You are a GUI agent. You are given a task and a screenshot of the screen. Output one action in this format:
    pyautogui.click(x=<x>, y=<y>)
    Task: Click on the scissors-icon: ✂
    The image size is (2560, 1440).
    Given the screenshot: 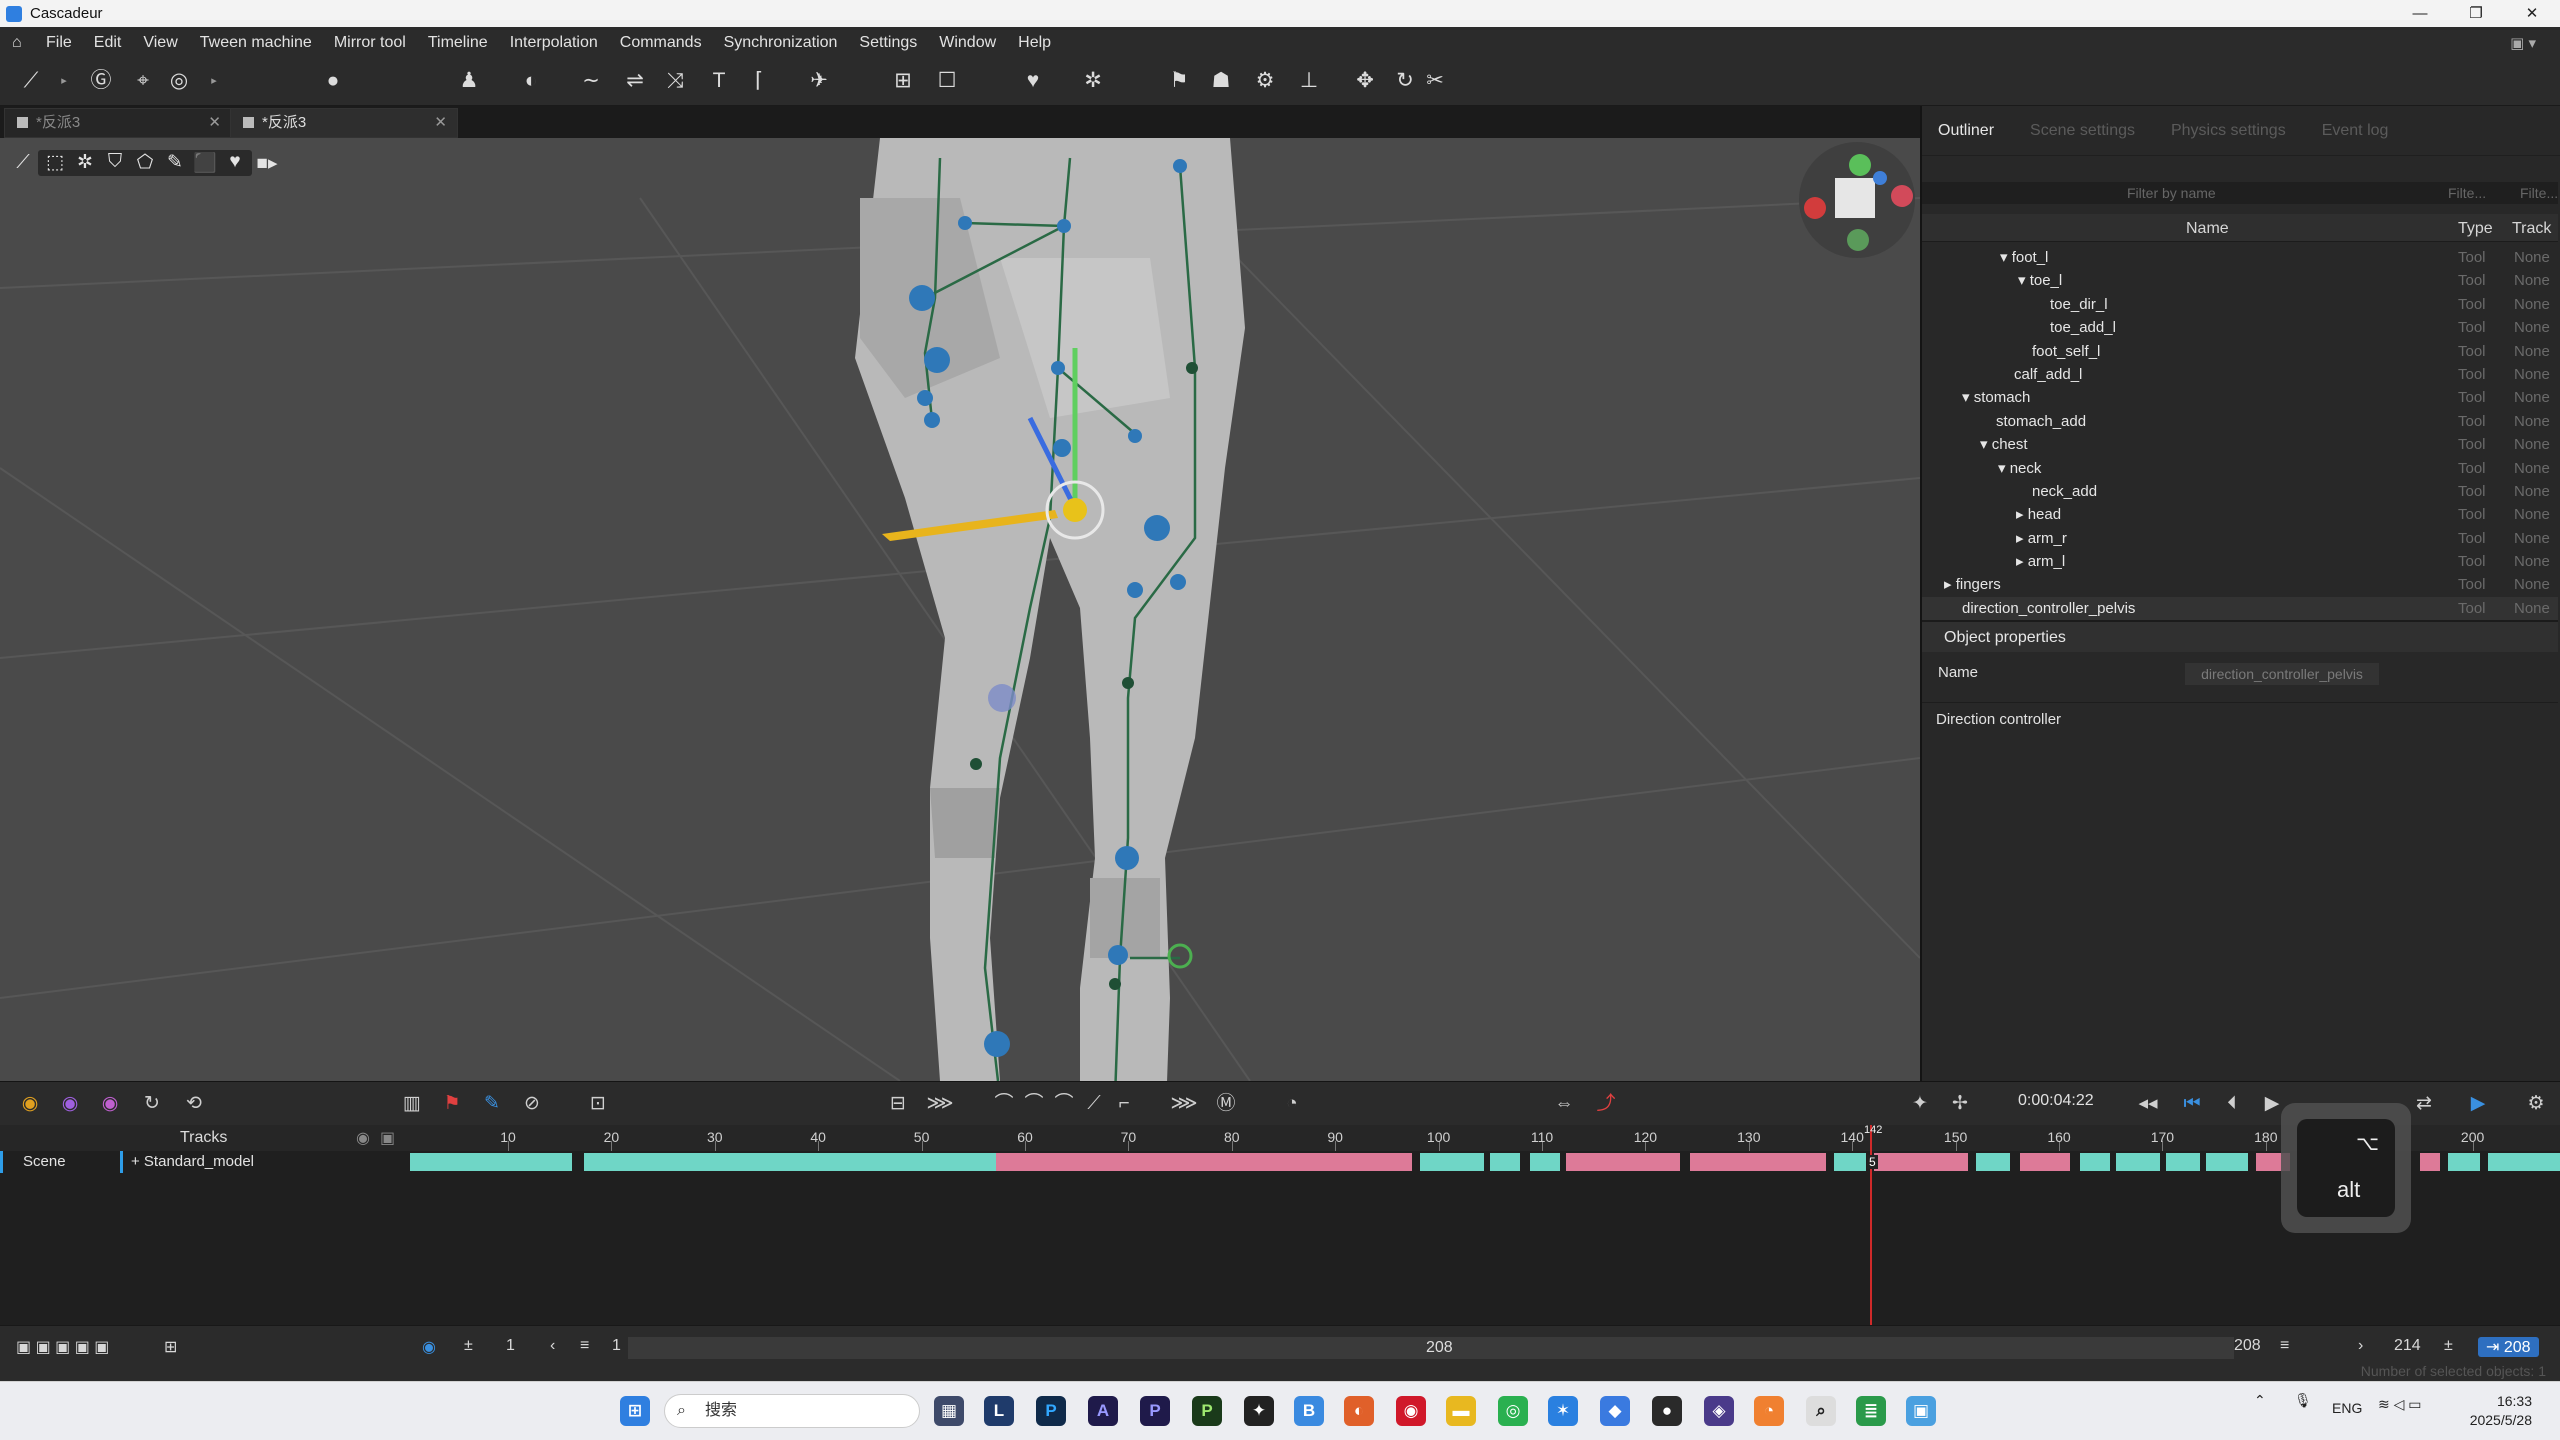 What is the action you would take?
    pyautogui.click(x=1435, y=81)
    